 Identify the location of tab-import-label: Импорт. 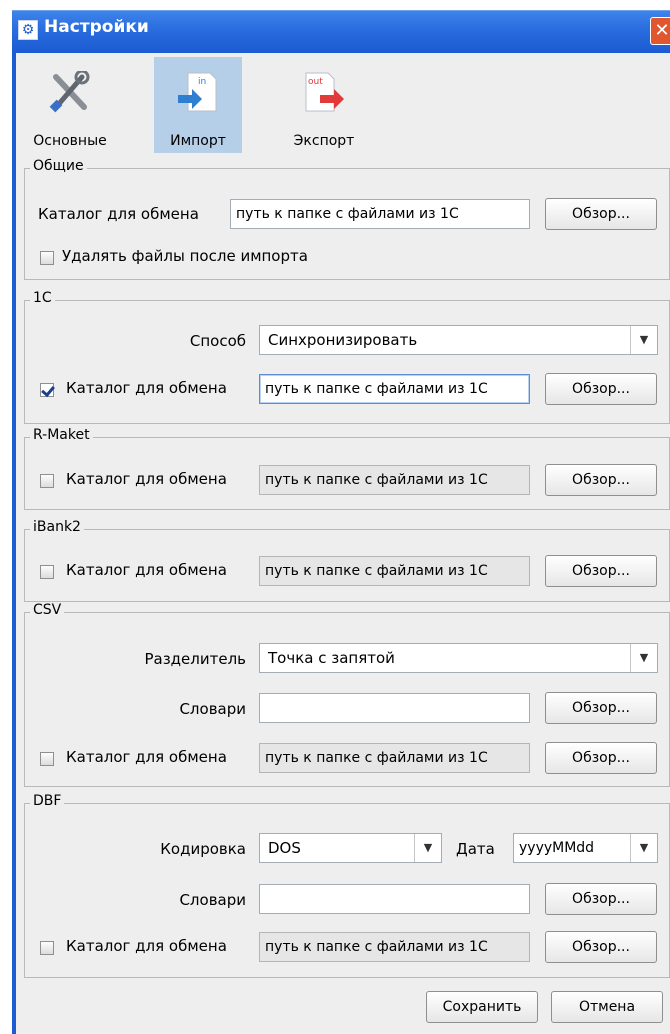
(198, 141).